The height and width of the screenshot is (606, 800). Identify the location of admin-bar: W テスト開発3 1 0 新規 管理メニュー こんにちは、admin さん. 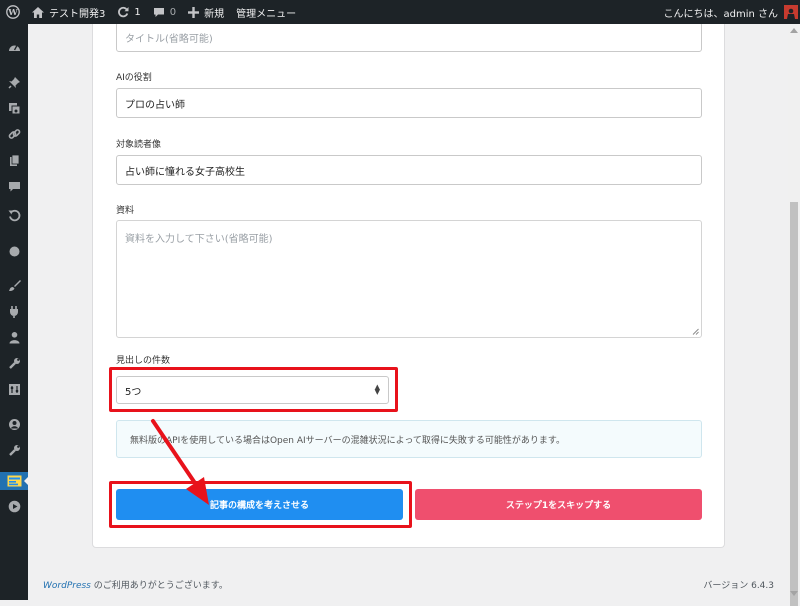
(400, 12).